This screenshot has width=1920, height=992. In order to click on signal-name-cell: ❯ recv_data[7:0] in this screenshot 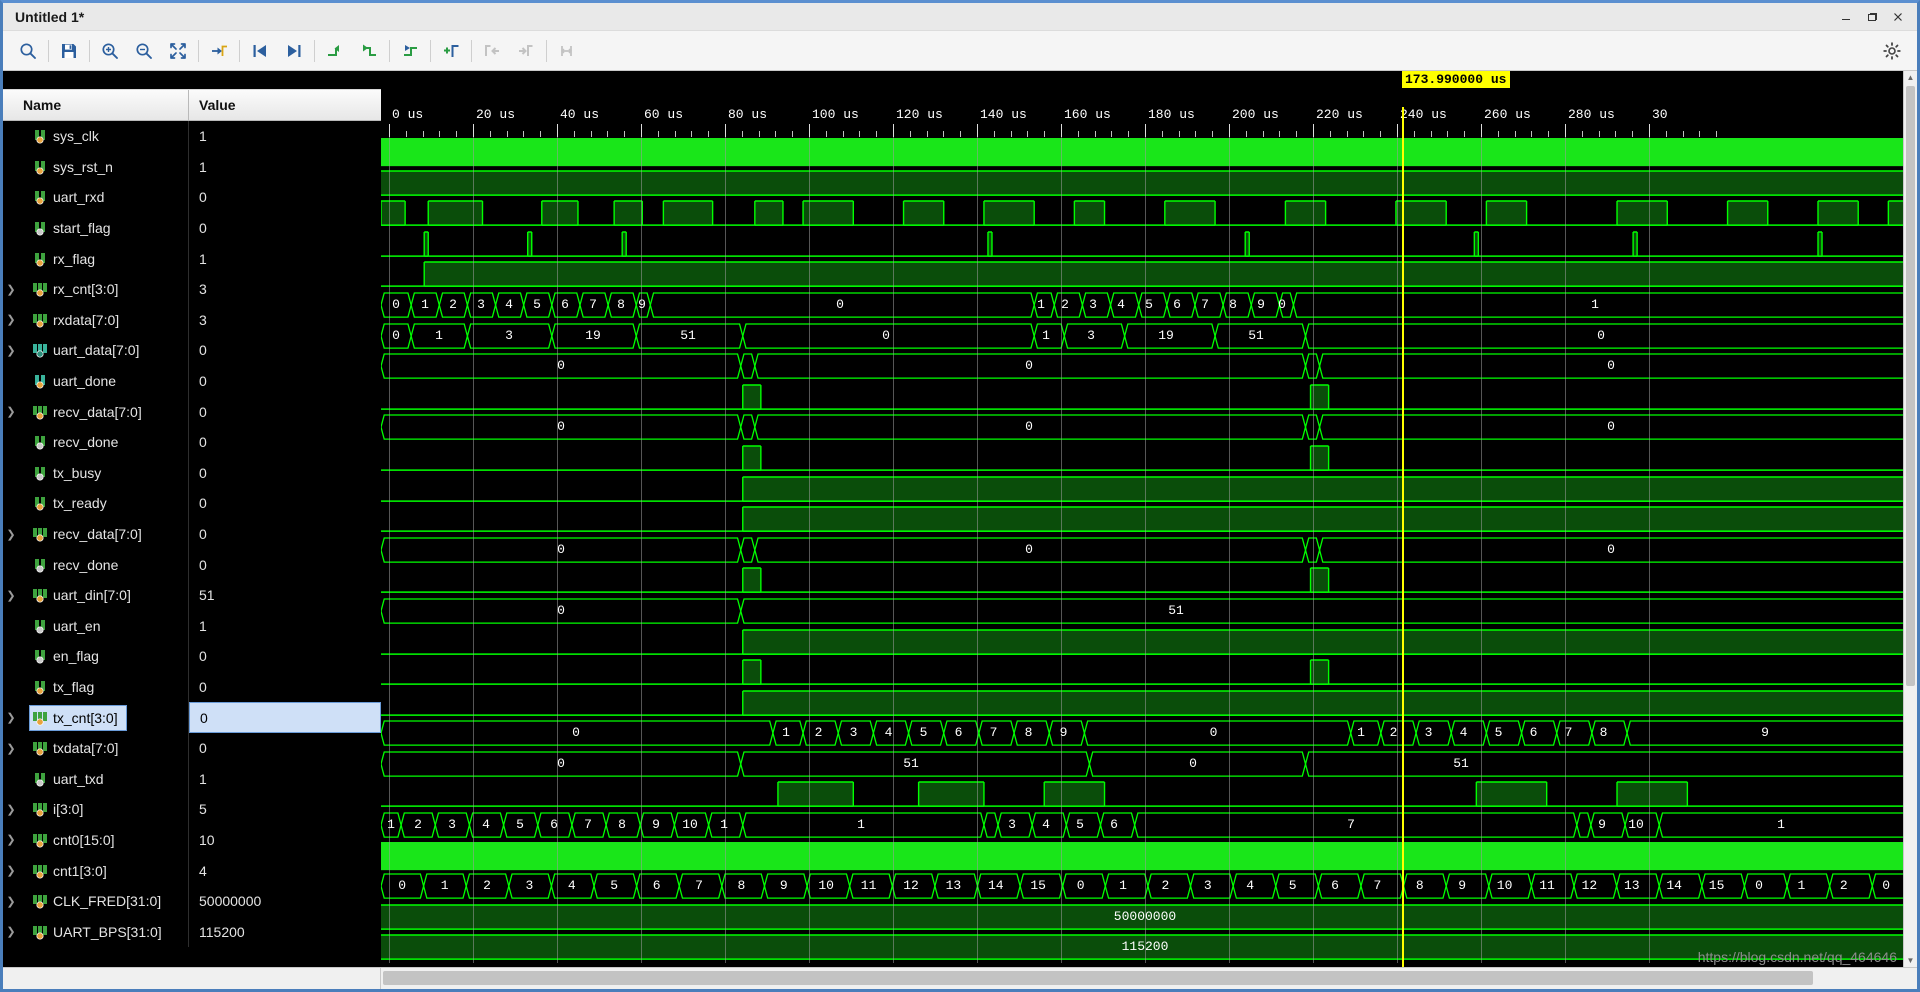, I will do `click(96, 534)`.